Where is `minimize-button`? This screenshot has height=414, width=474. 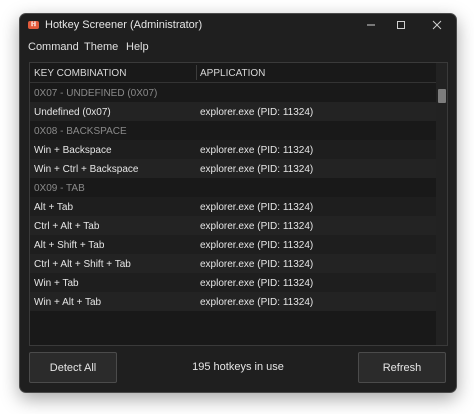
minimize-button is located at coordinates (371, 25).